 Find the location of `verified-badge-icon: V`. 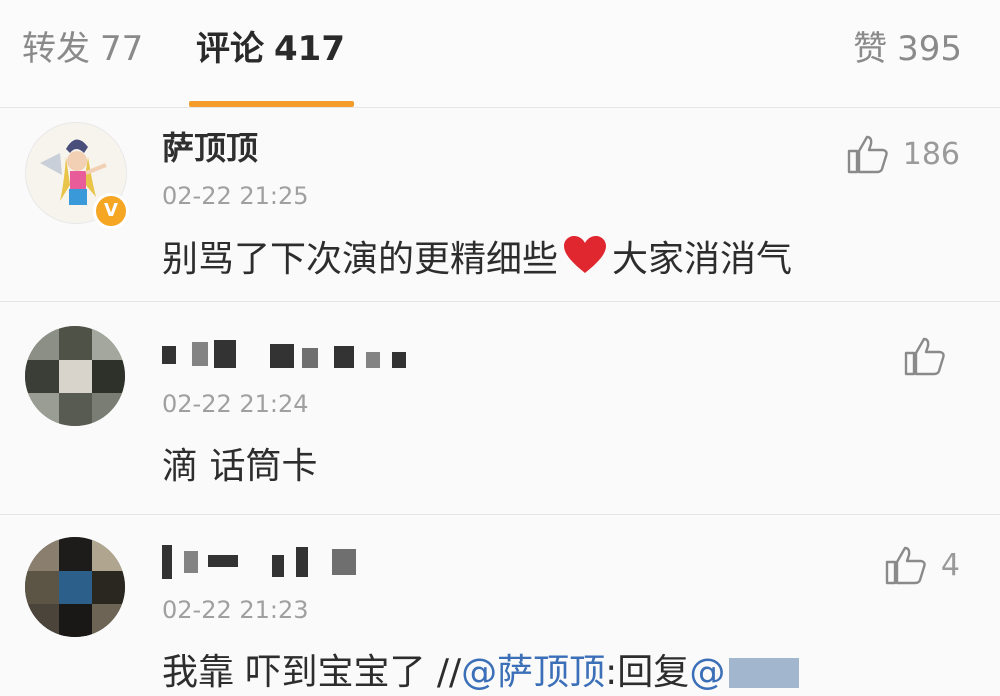

verified-badge-icon: V is located at coordinates (111, 211).